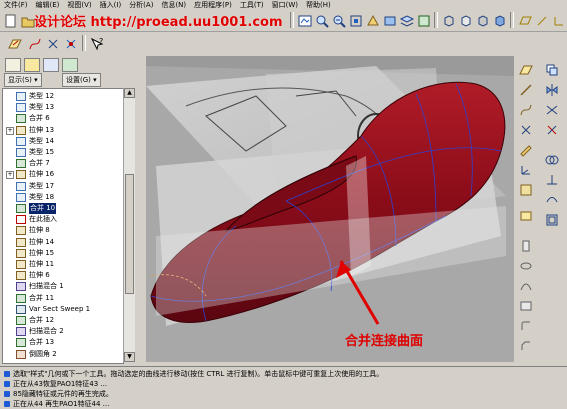  What do you see at coordinates (71, 44) in the screenshot?
I see `axis-tool-icon` at bounding box center [71, 44].